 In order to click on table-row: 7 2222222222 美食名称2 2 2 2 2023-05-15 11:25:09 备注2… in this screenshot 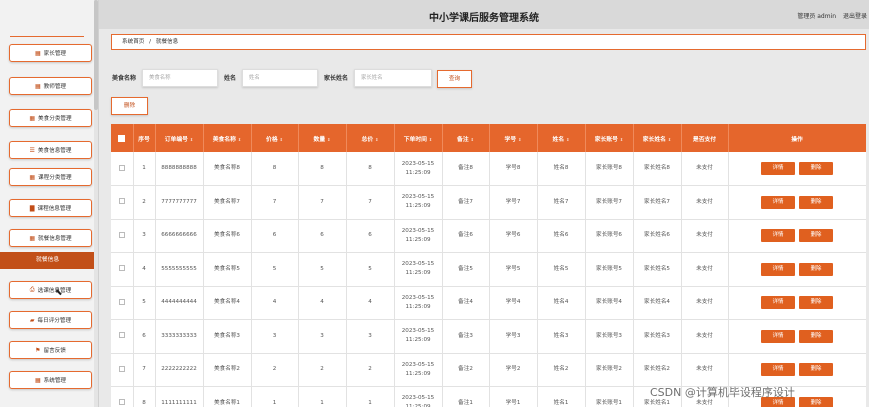, I will do `click(488, 370)`.